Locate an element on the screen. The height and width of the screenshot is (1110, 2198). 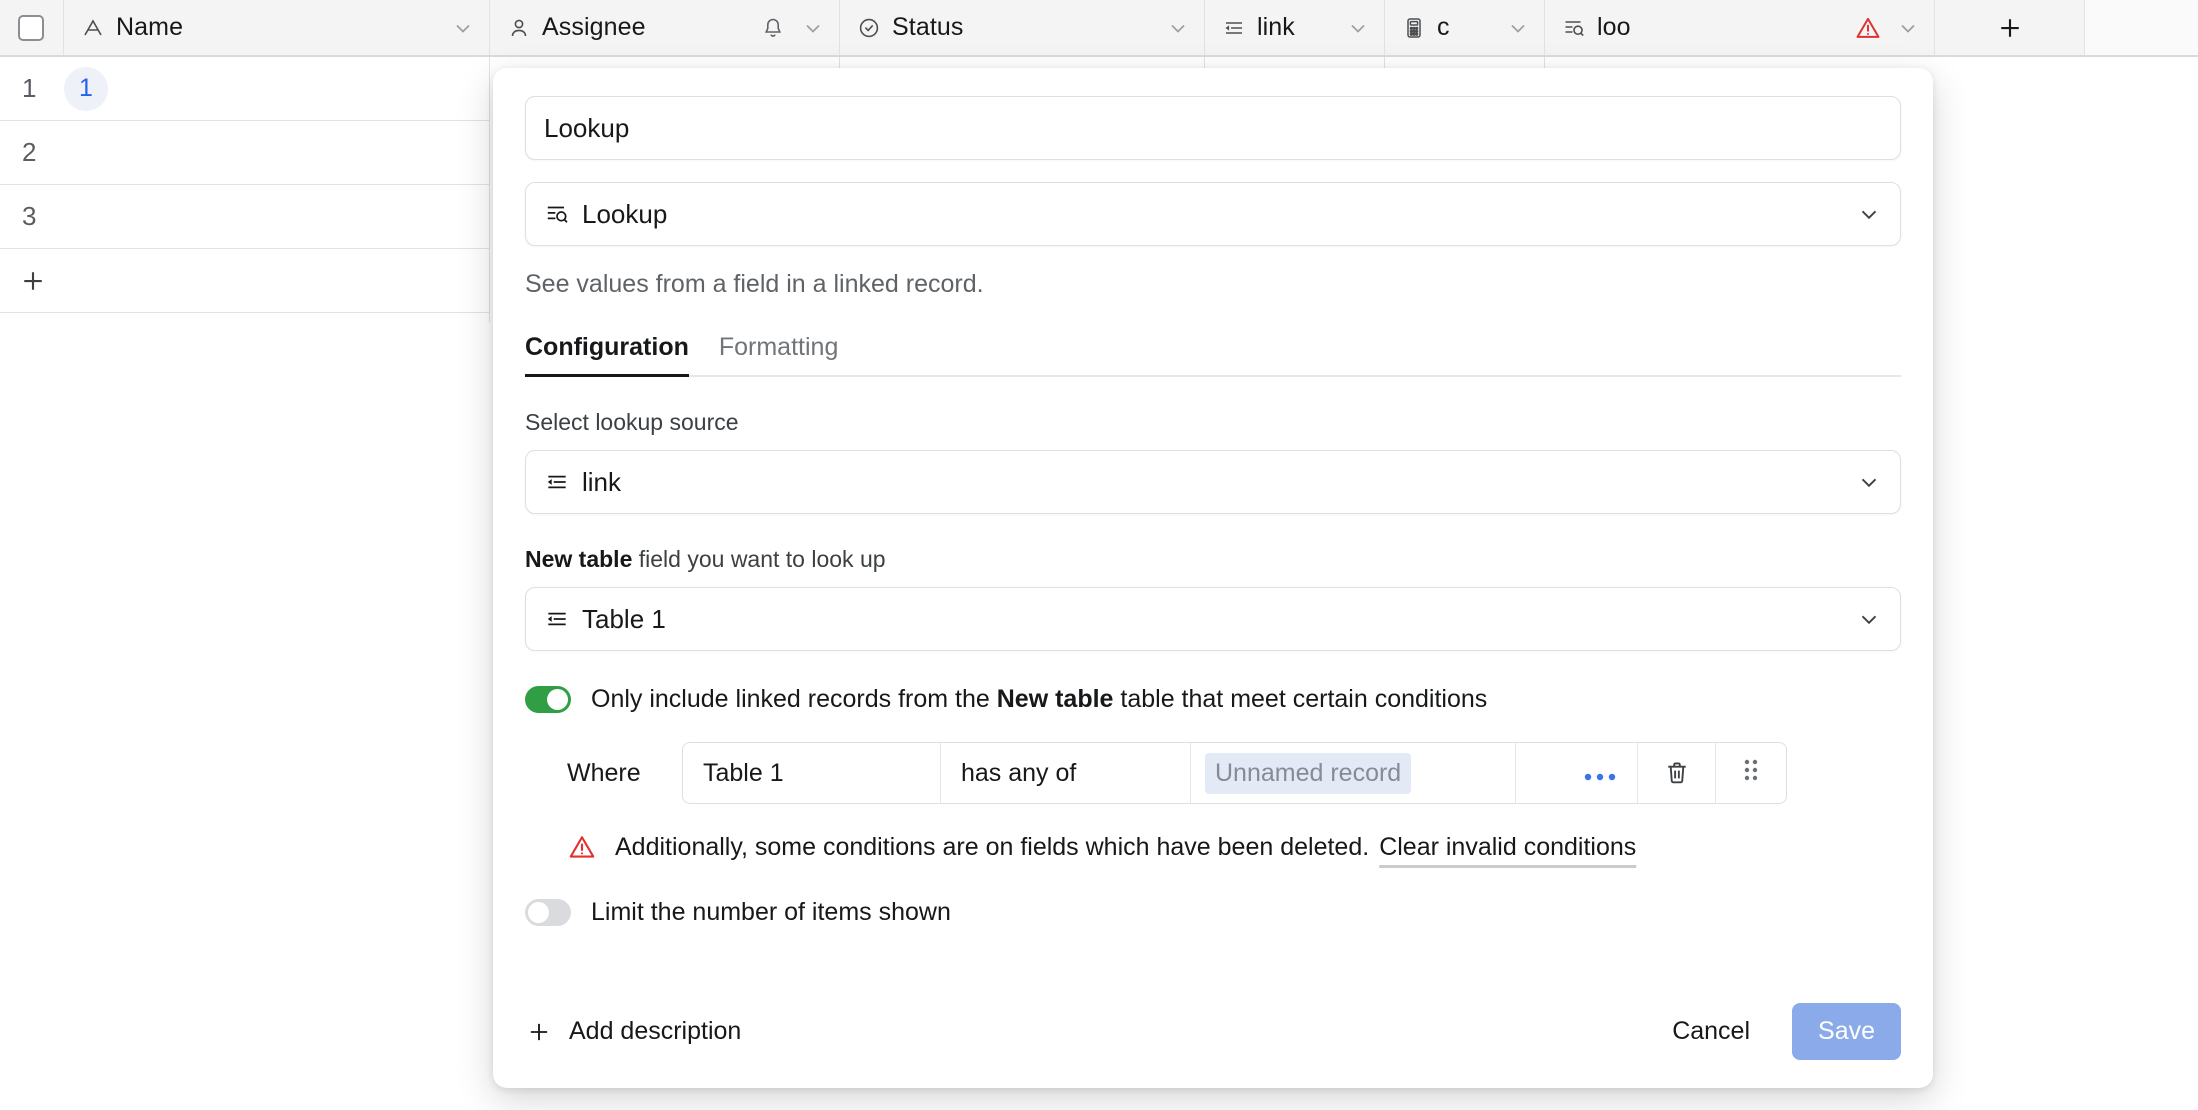
formula-icon is located at coordinates (1414, 28).